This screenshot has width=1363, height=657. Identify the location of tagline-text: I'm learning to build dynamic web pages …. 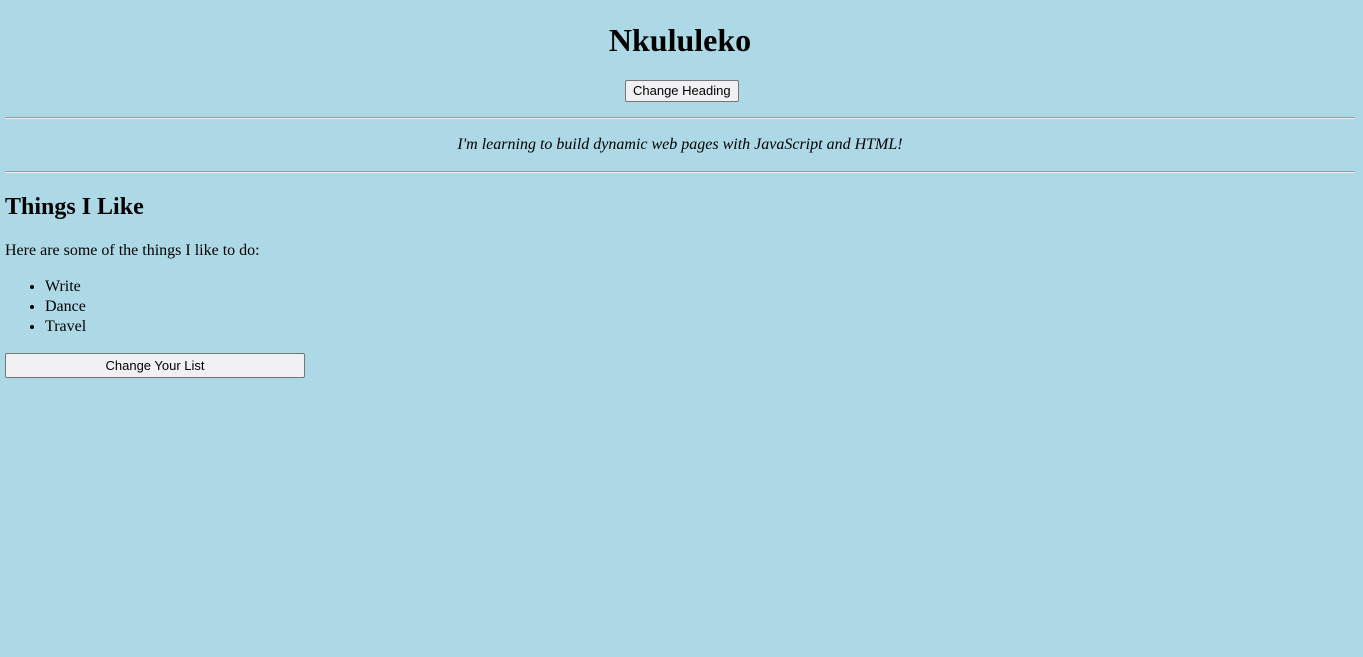
(680, 144).